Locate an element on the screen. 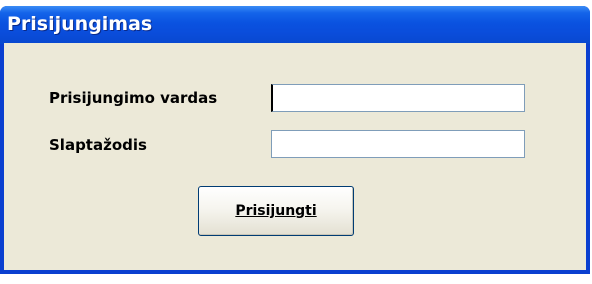 Image resolution: width=592 pixels, height=284 pixels. password-input is located at coordinates (398, 144).